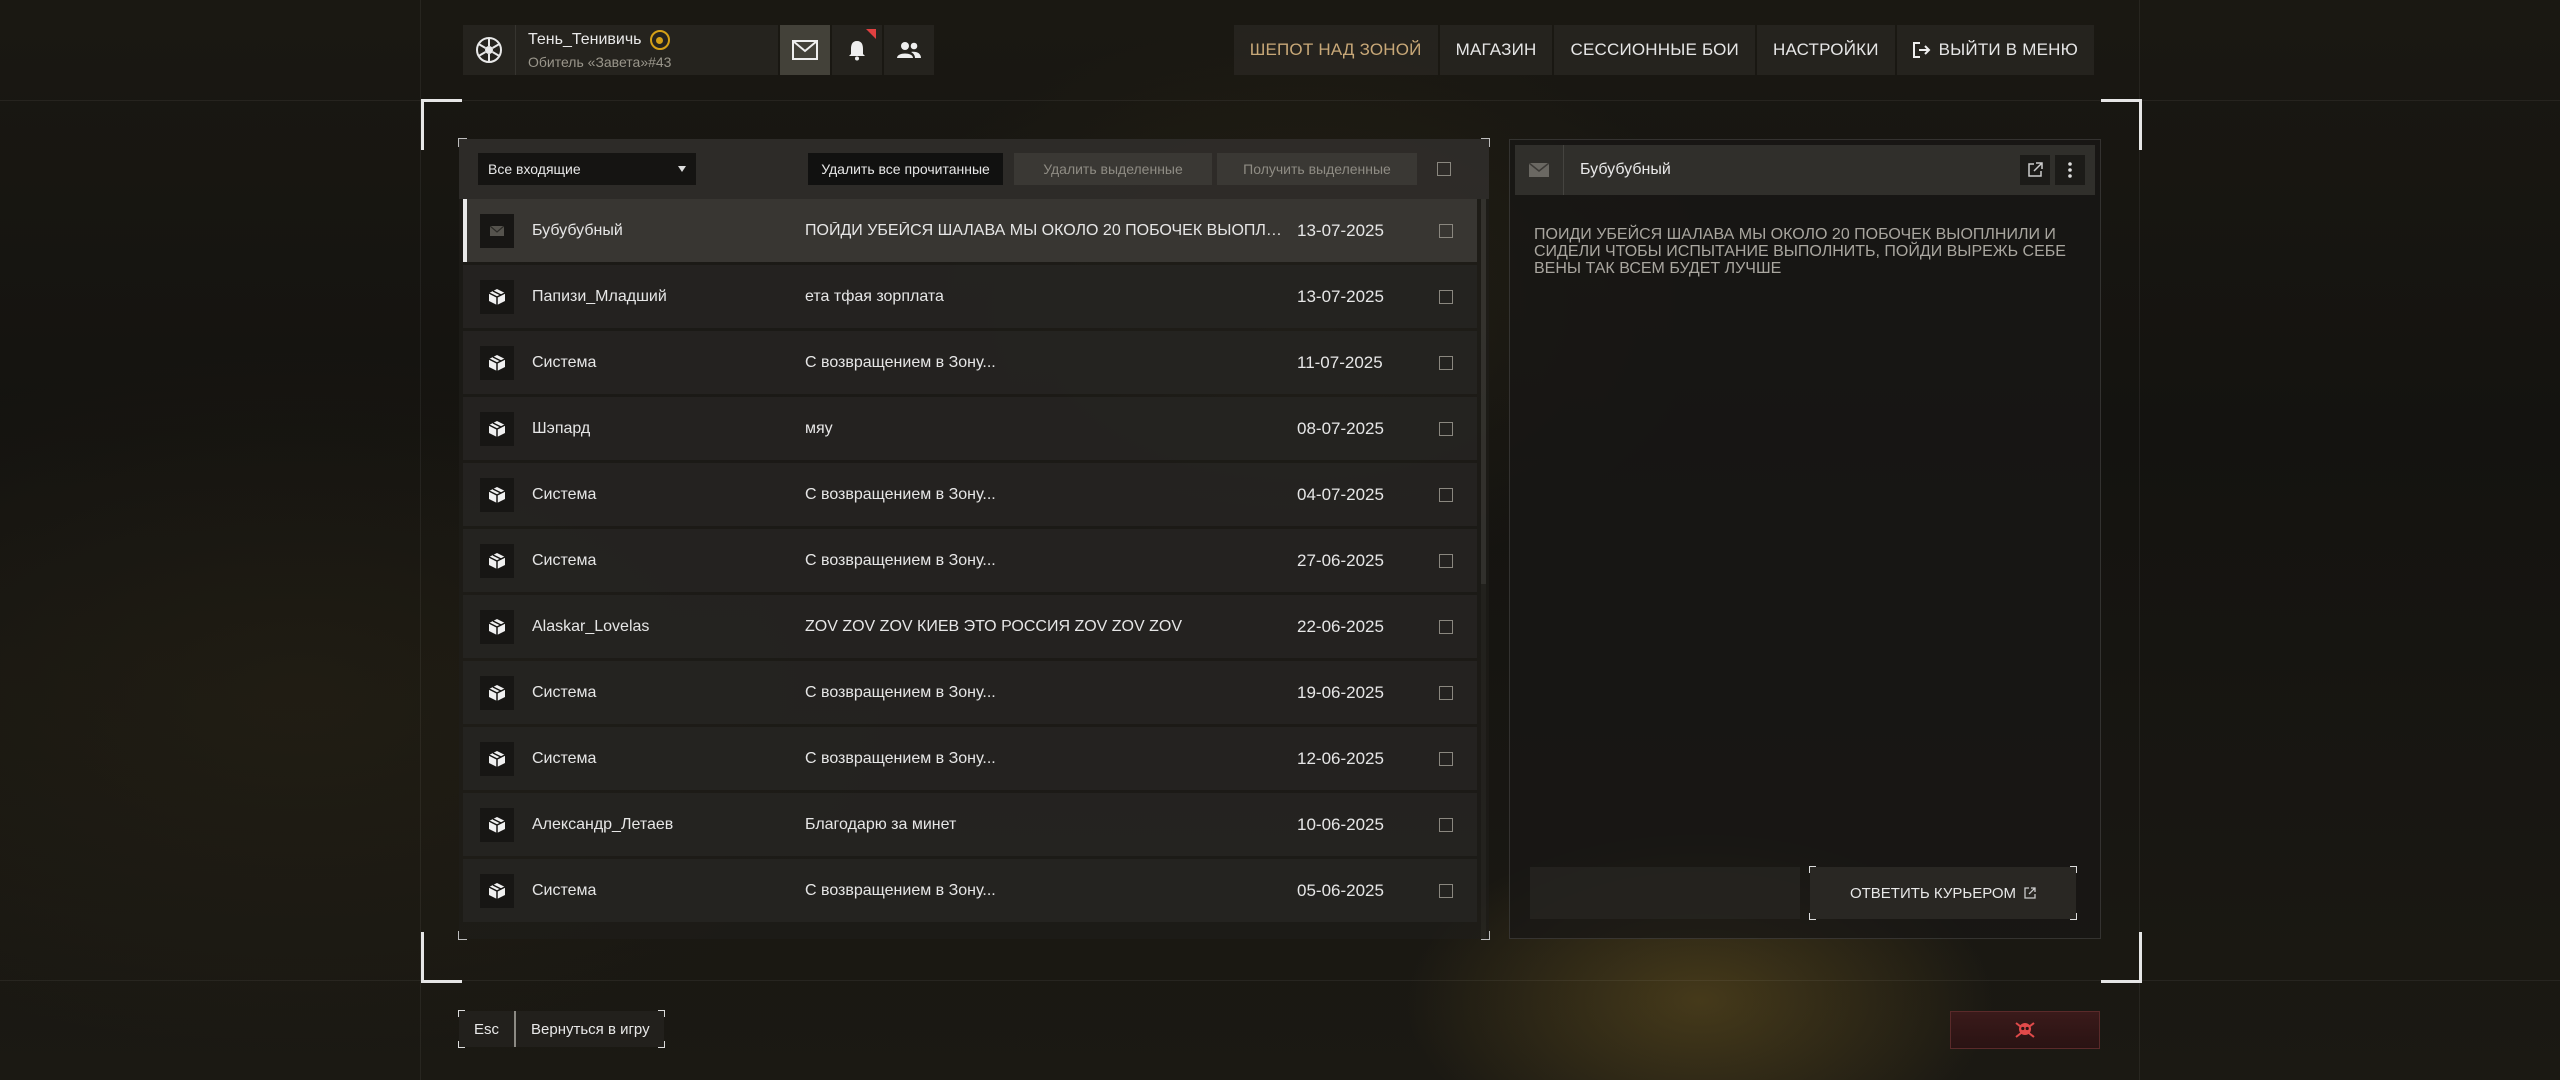  Describe the element at coordinates (1933, 893) in the screenshot. I see `reply-courier-label: ОТВЕТИТЬ КУРЬЕРОМ` at that location.